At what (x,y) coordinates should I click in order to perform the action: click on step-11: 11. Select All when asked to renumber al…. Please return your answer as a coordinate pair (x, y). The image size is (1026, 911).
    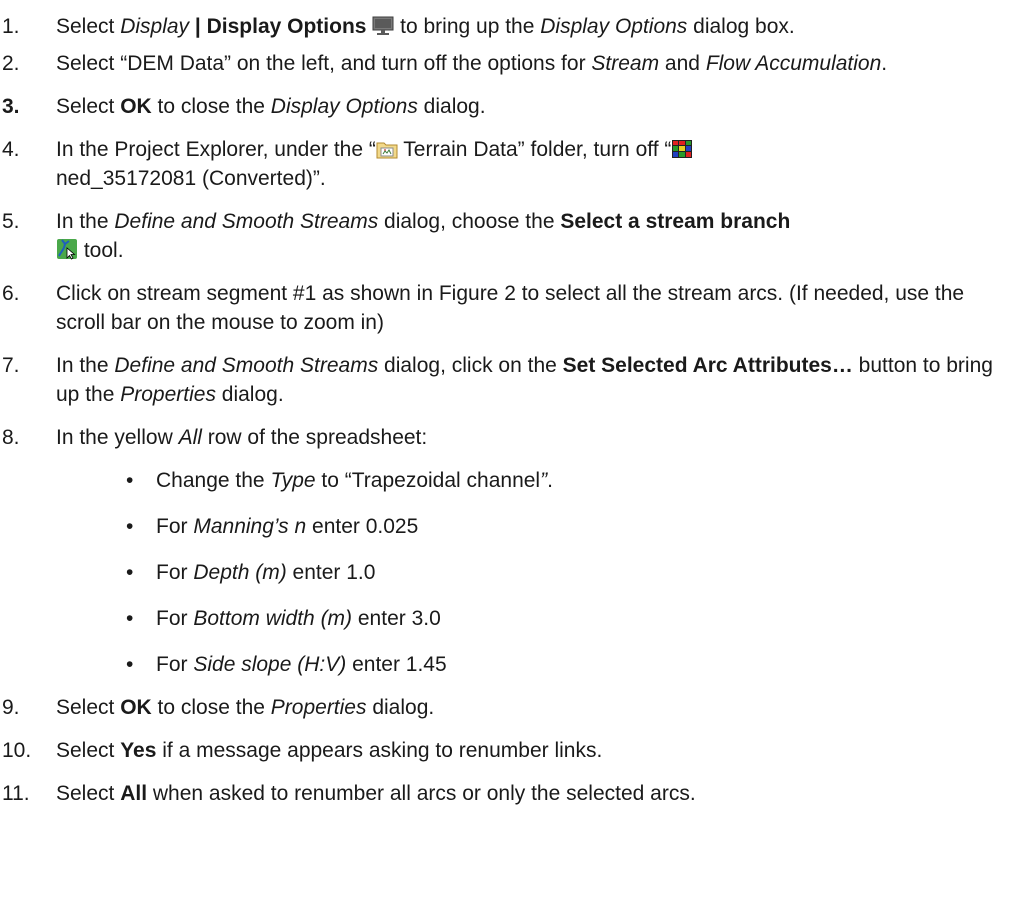
    Looking at the image, I should click on (513, 793).